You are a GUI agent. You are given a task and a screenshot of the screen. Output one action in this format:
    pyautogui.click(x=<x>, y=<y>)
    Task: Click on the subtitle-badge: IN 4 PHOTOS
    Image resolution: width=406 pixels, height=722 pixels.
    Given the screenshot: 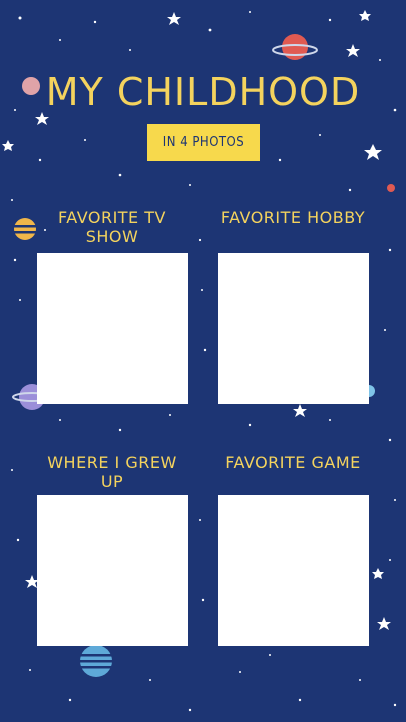 What is the action you would take?
    pyautogui.click(x=203, y=142)
    